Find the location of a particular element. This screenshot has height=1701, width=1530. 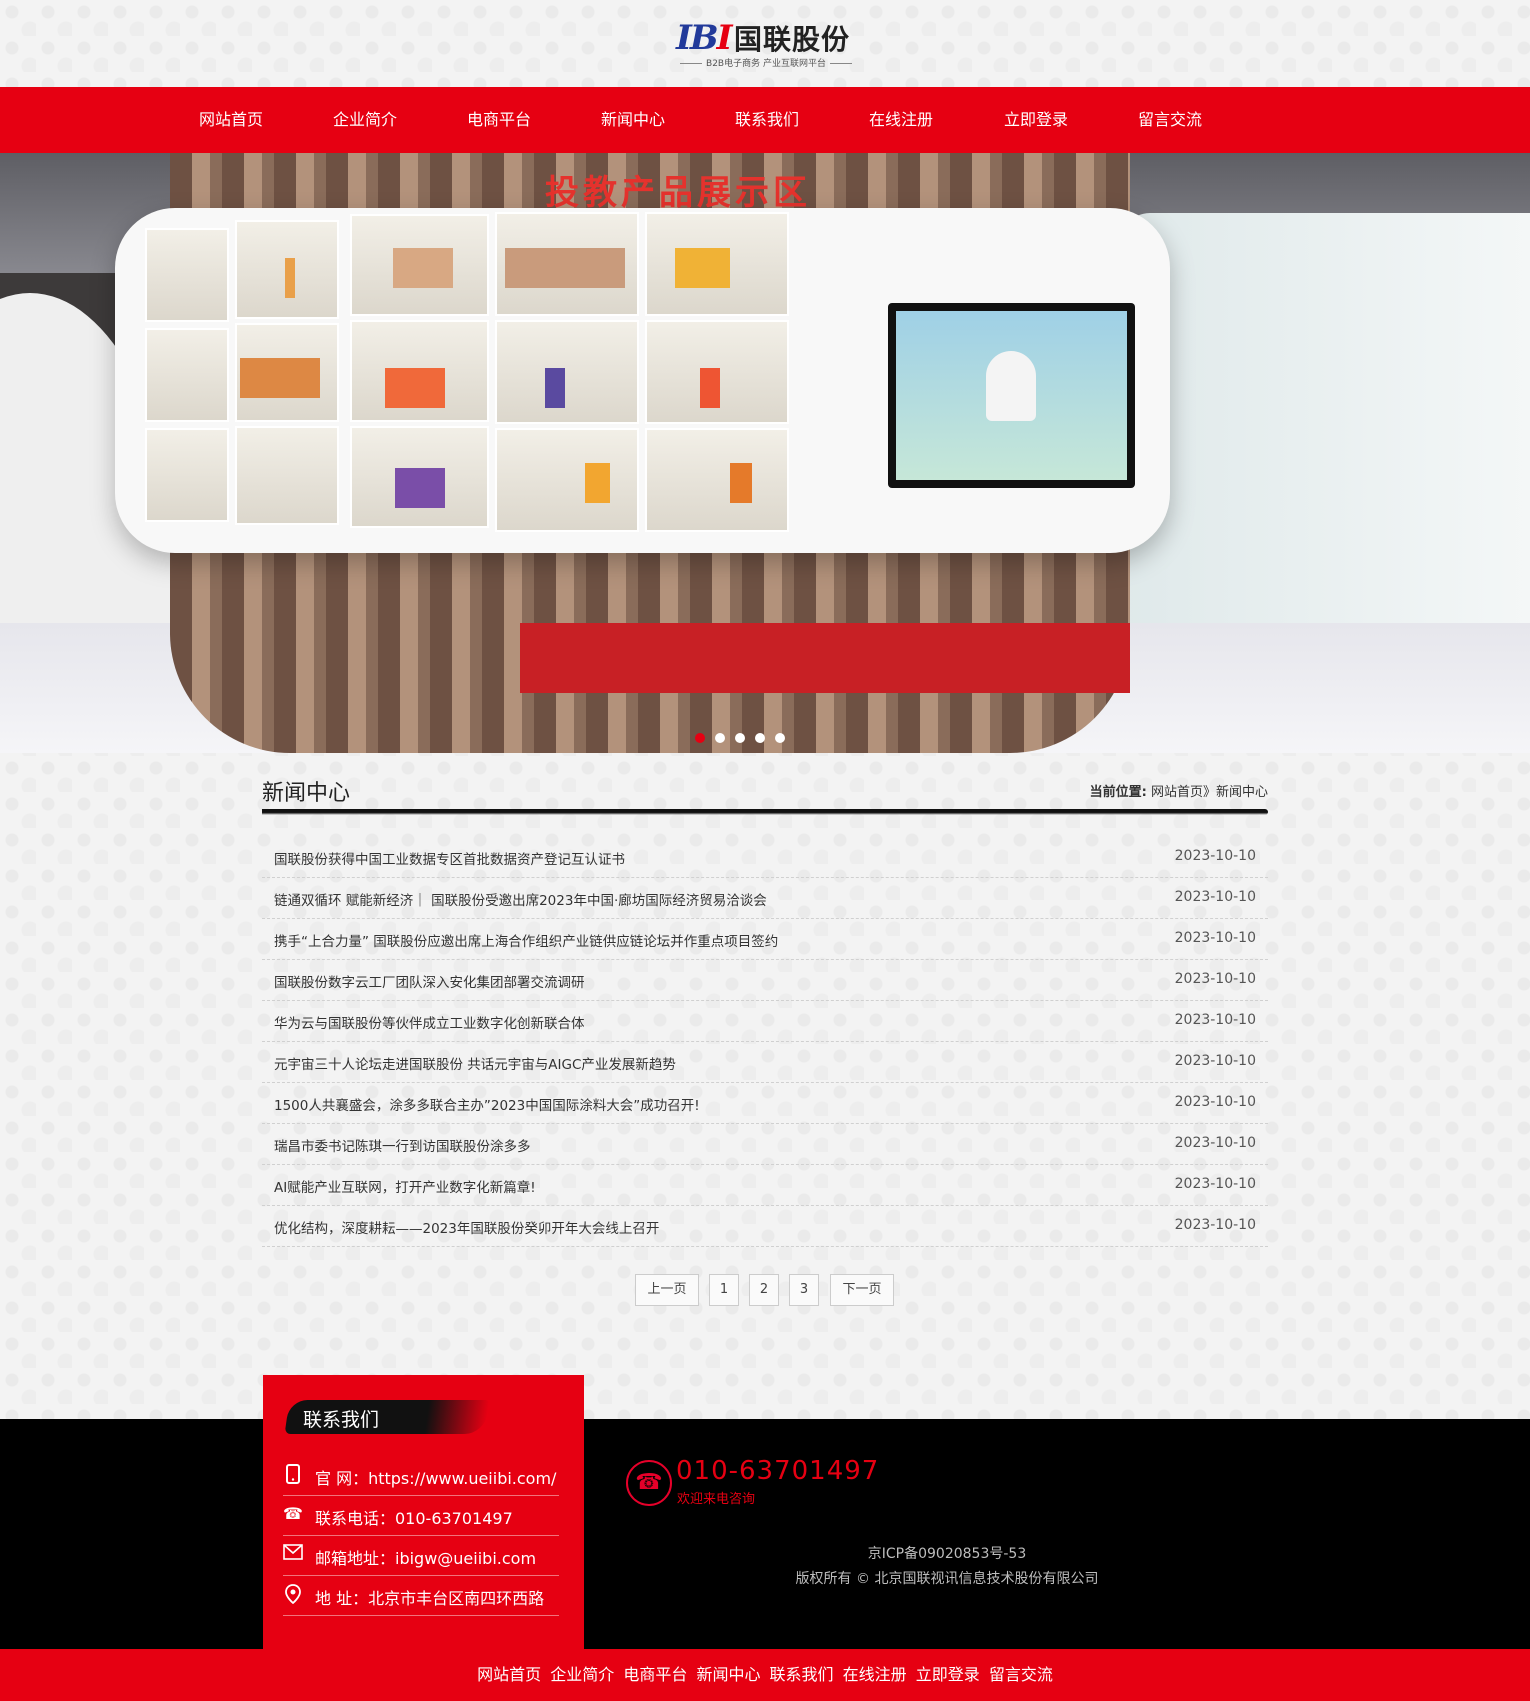

banner-tv is located at coordinates (1011, 395).